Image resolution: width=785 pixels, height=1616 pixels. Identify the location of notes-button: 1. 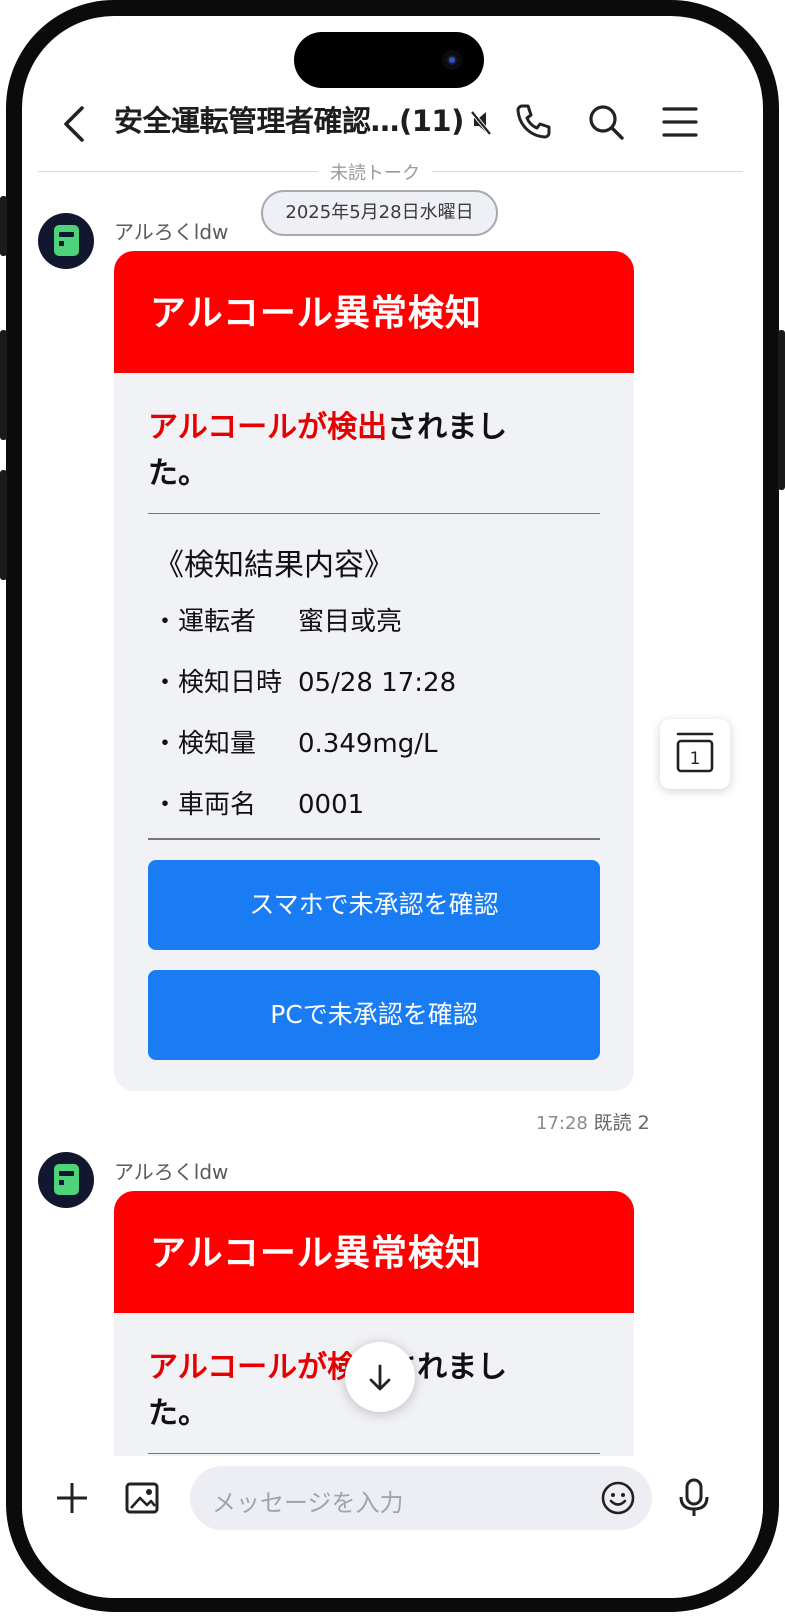
(695, 754).